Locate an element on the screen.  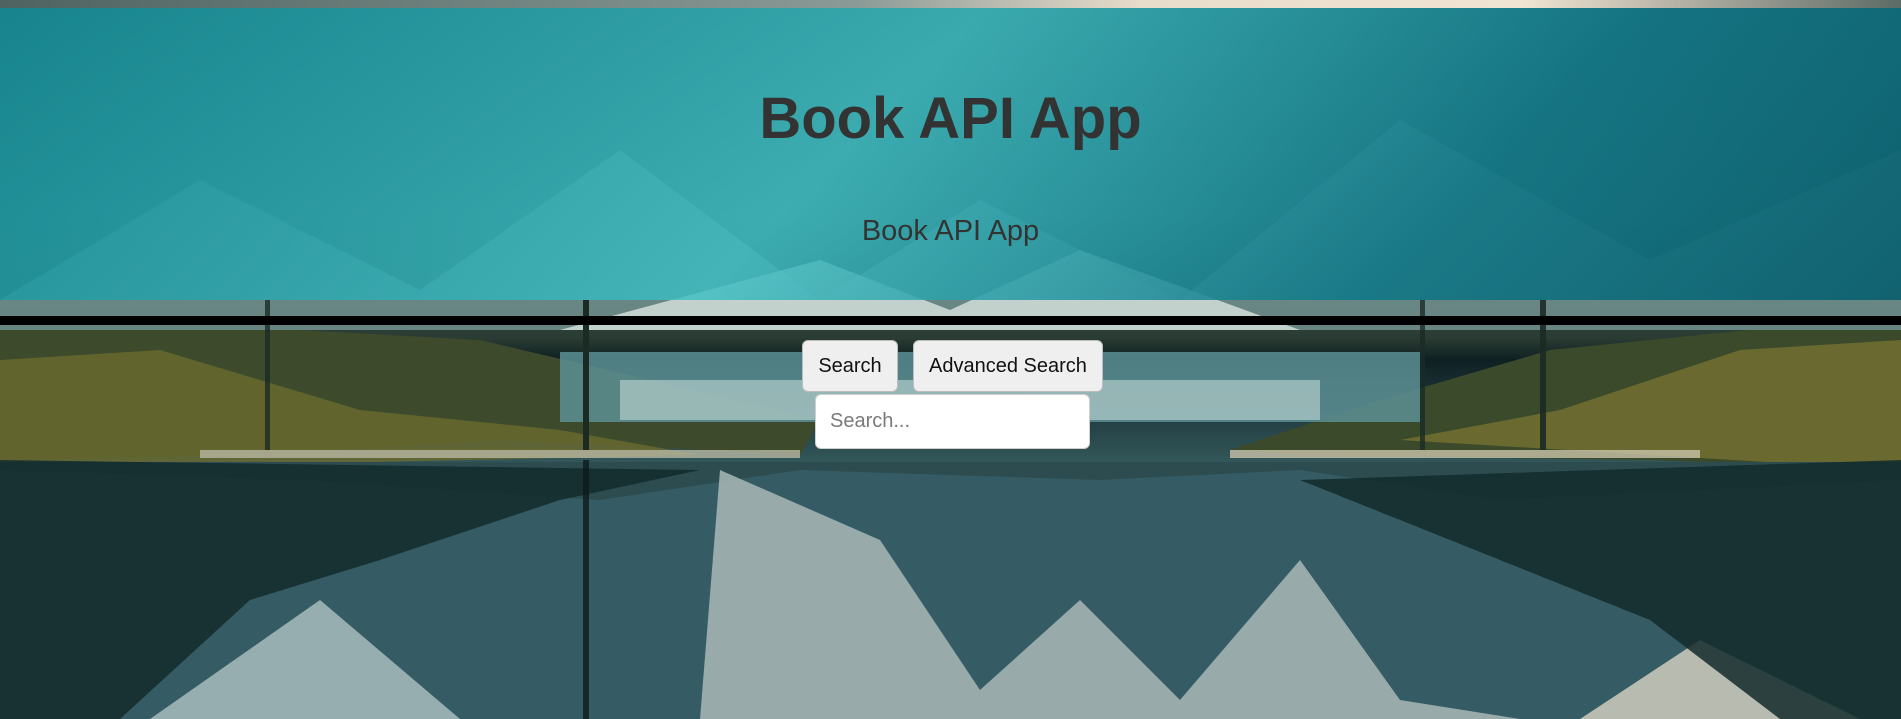
header-divider is located at coordinates (950, 320).